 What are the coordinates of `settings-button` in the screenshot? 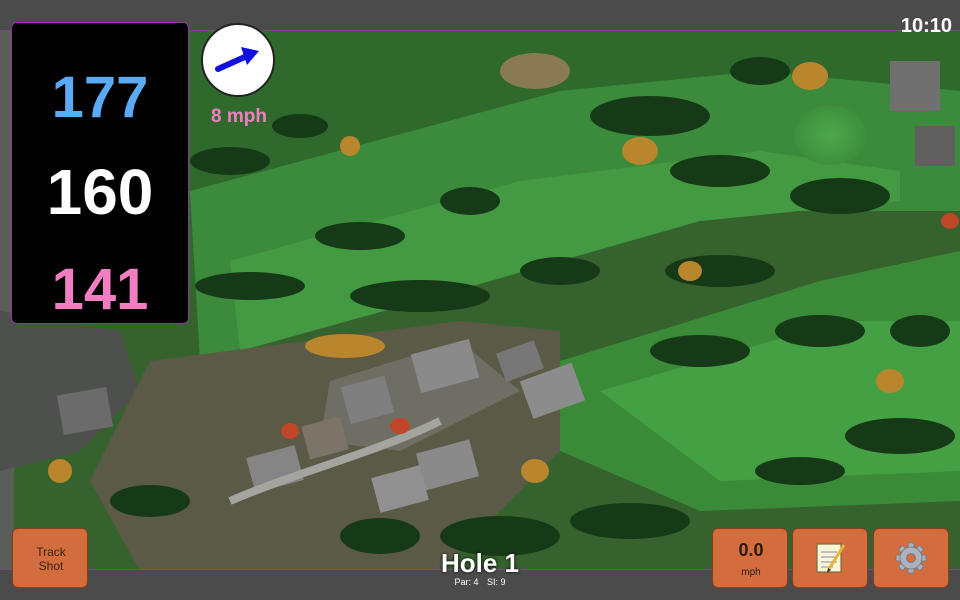 It's located at (911, 558).